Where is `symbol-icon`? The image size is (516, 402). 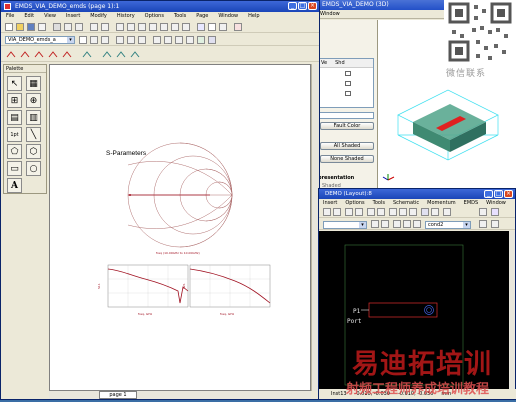
symbol-icon is located at coordinates (212, 40).